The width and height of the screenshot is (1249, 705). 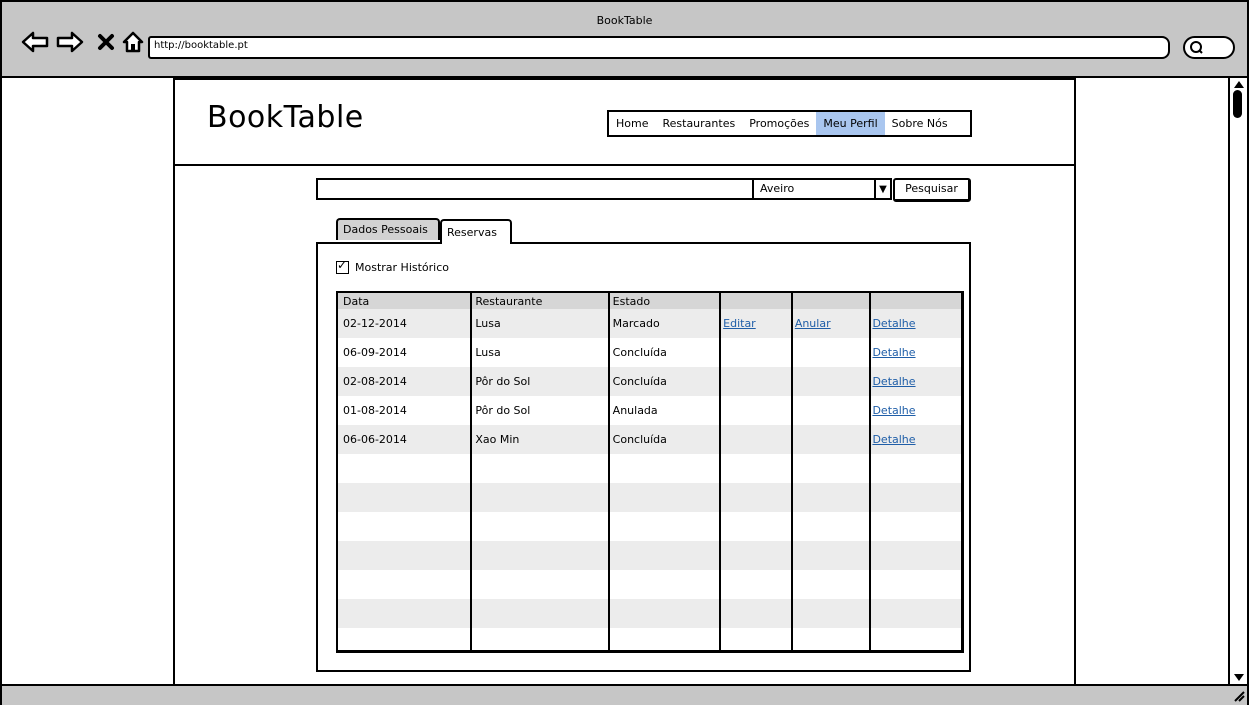 I want to click on back-arrow-icon, so click(x=35, y=42).